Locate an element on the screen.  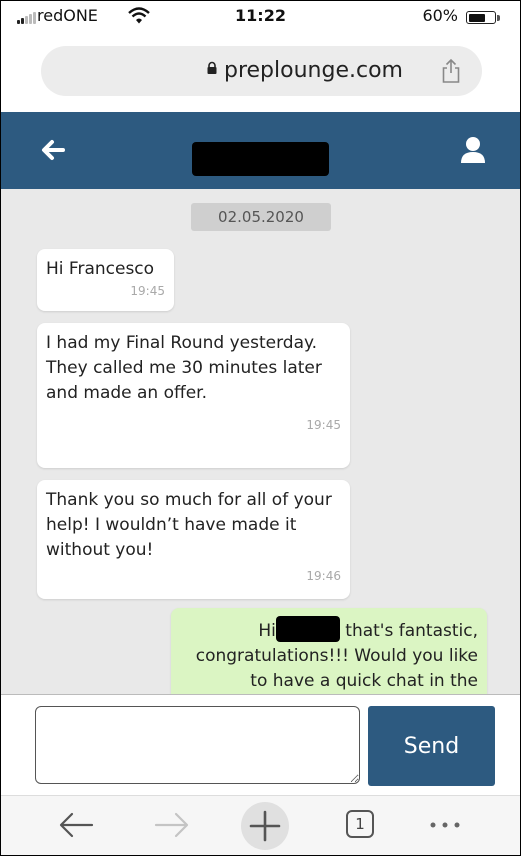
address-bar: preplounge.com is located at coordinates (261, 71).